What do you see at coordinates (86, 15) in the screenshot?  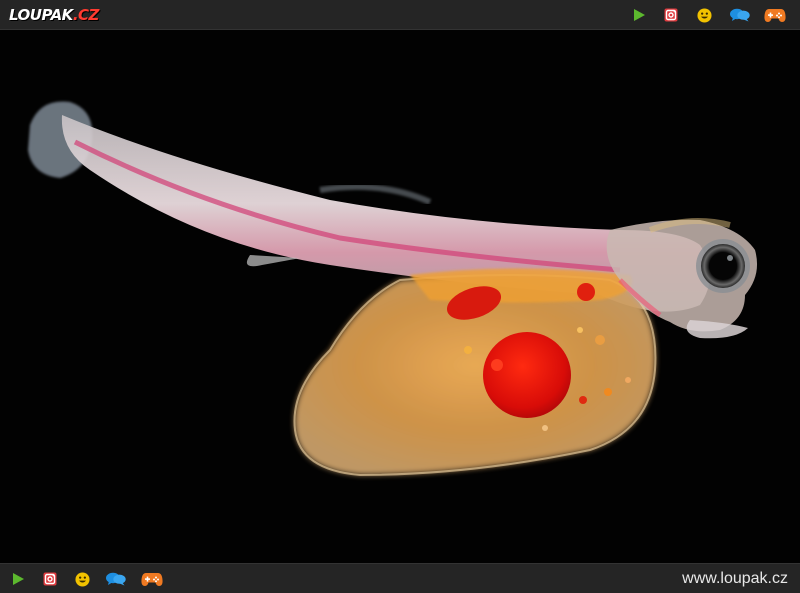 I see `logo-tld: .CZ` at bounding box center [86, 15].